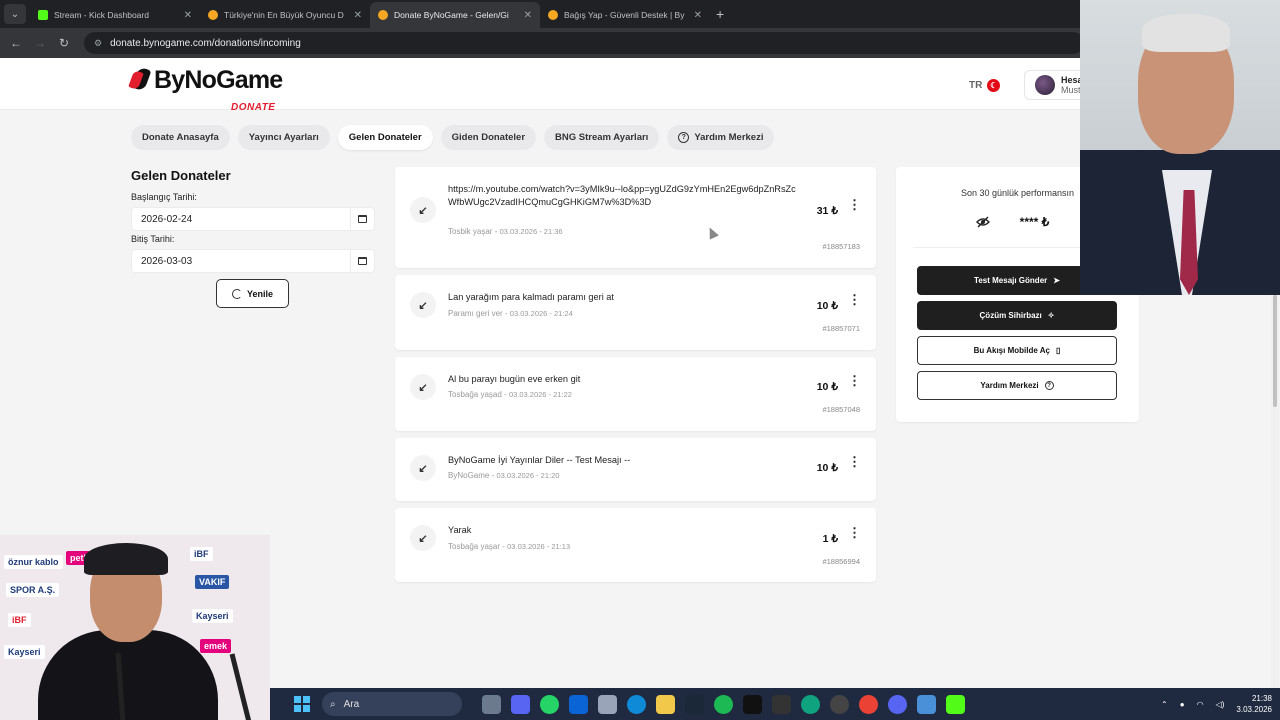 The width and height of the screenshot is (1280, 720). Describe the element at coordinates (392, 704) in the screenshot. I see `taskbar-search: ⌕ Ara` at that location.